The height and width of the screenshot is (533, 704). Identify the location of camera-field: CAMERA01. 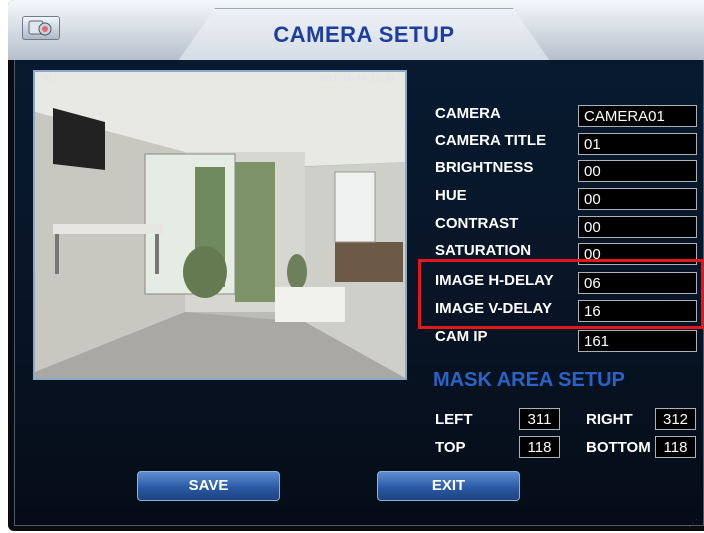
(637, 116).